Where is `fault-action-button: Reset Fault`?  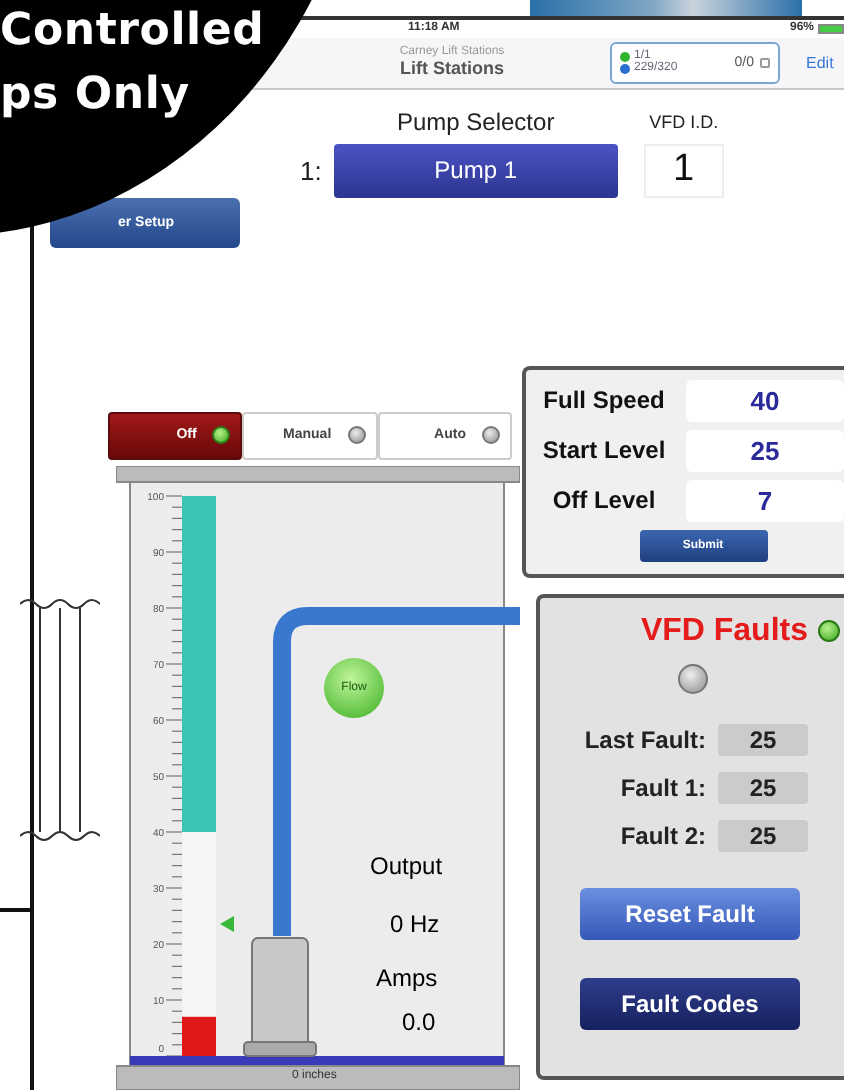
fault-action-button: Reset Fault is located at coordinates (690, 913).